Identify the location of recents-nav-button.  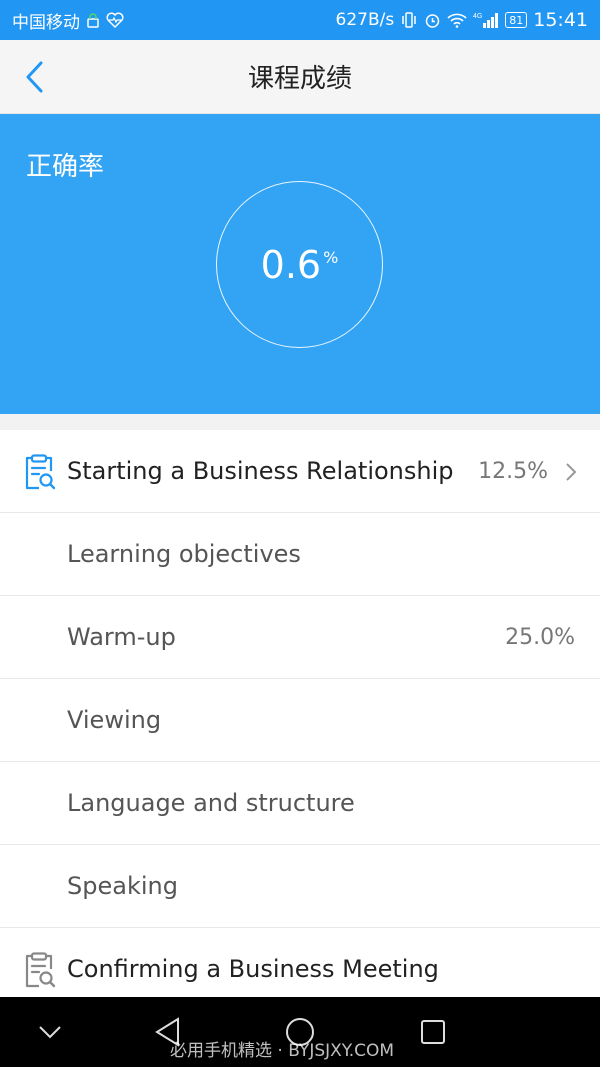
(433, 1032).